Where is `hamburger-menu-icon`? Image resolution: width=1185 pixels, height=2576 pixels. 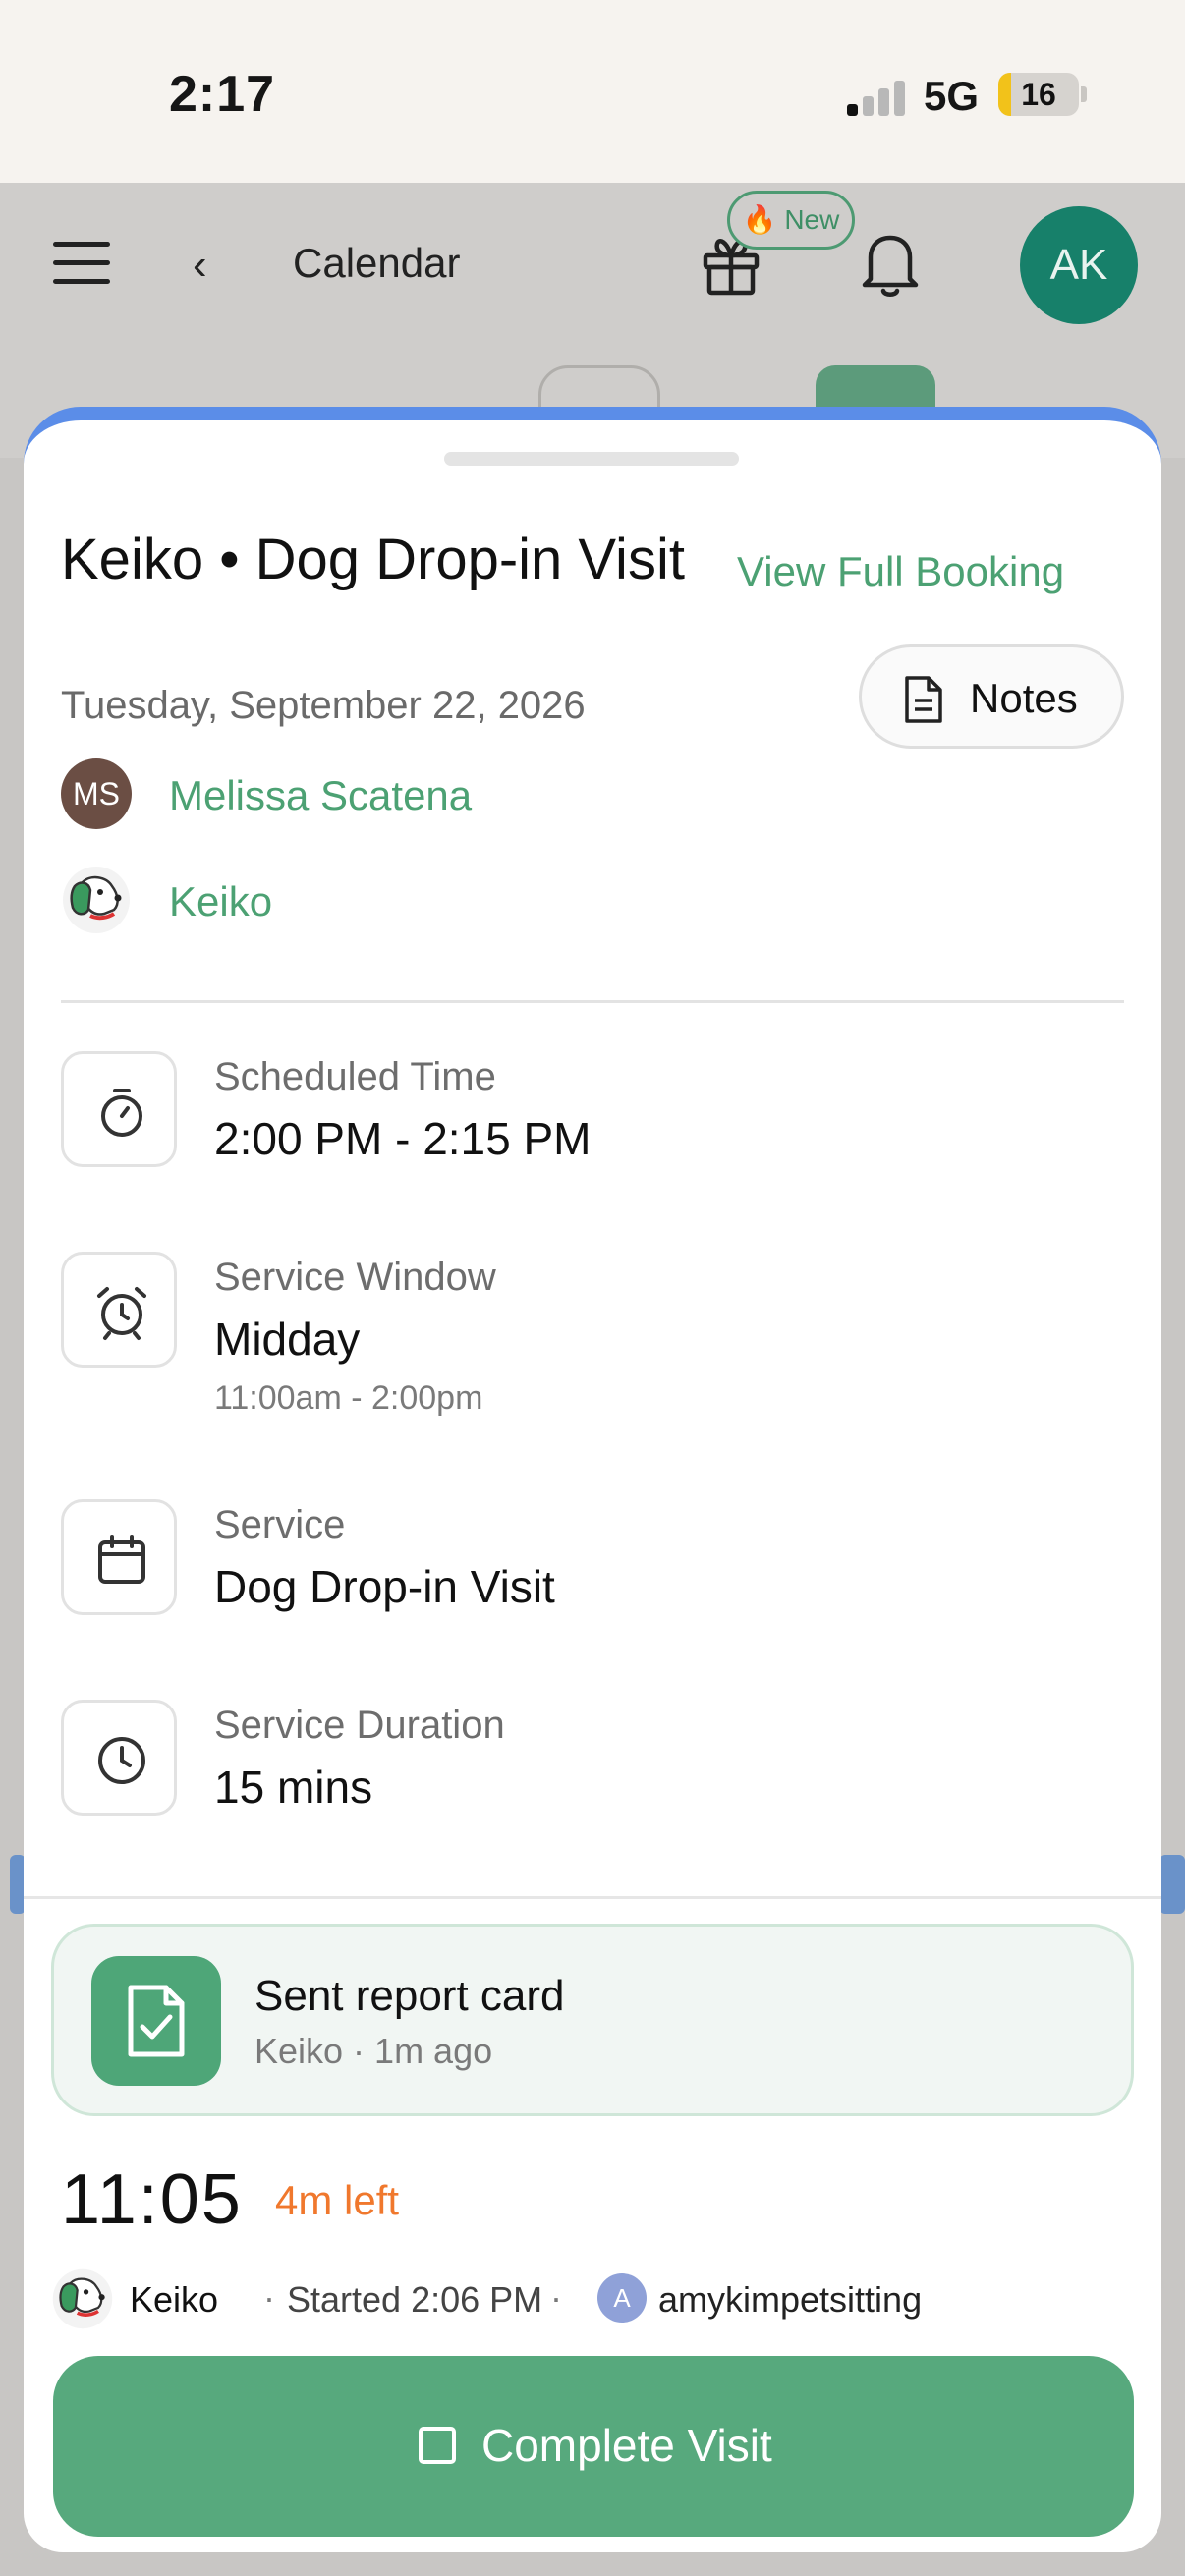
hamburger-menu-icon is located at coordinates (82, 263).